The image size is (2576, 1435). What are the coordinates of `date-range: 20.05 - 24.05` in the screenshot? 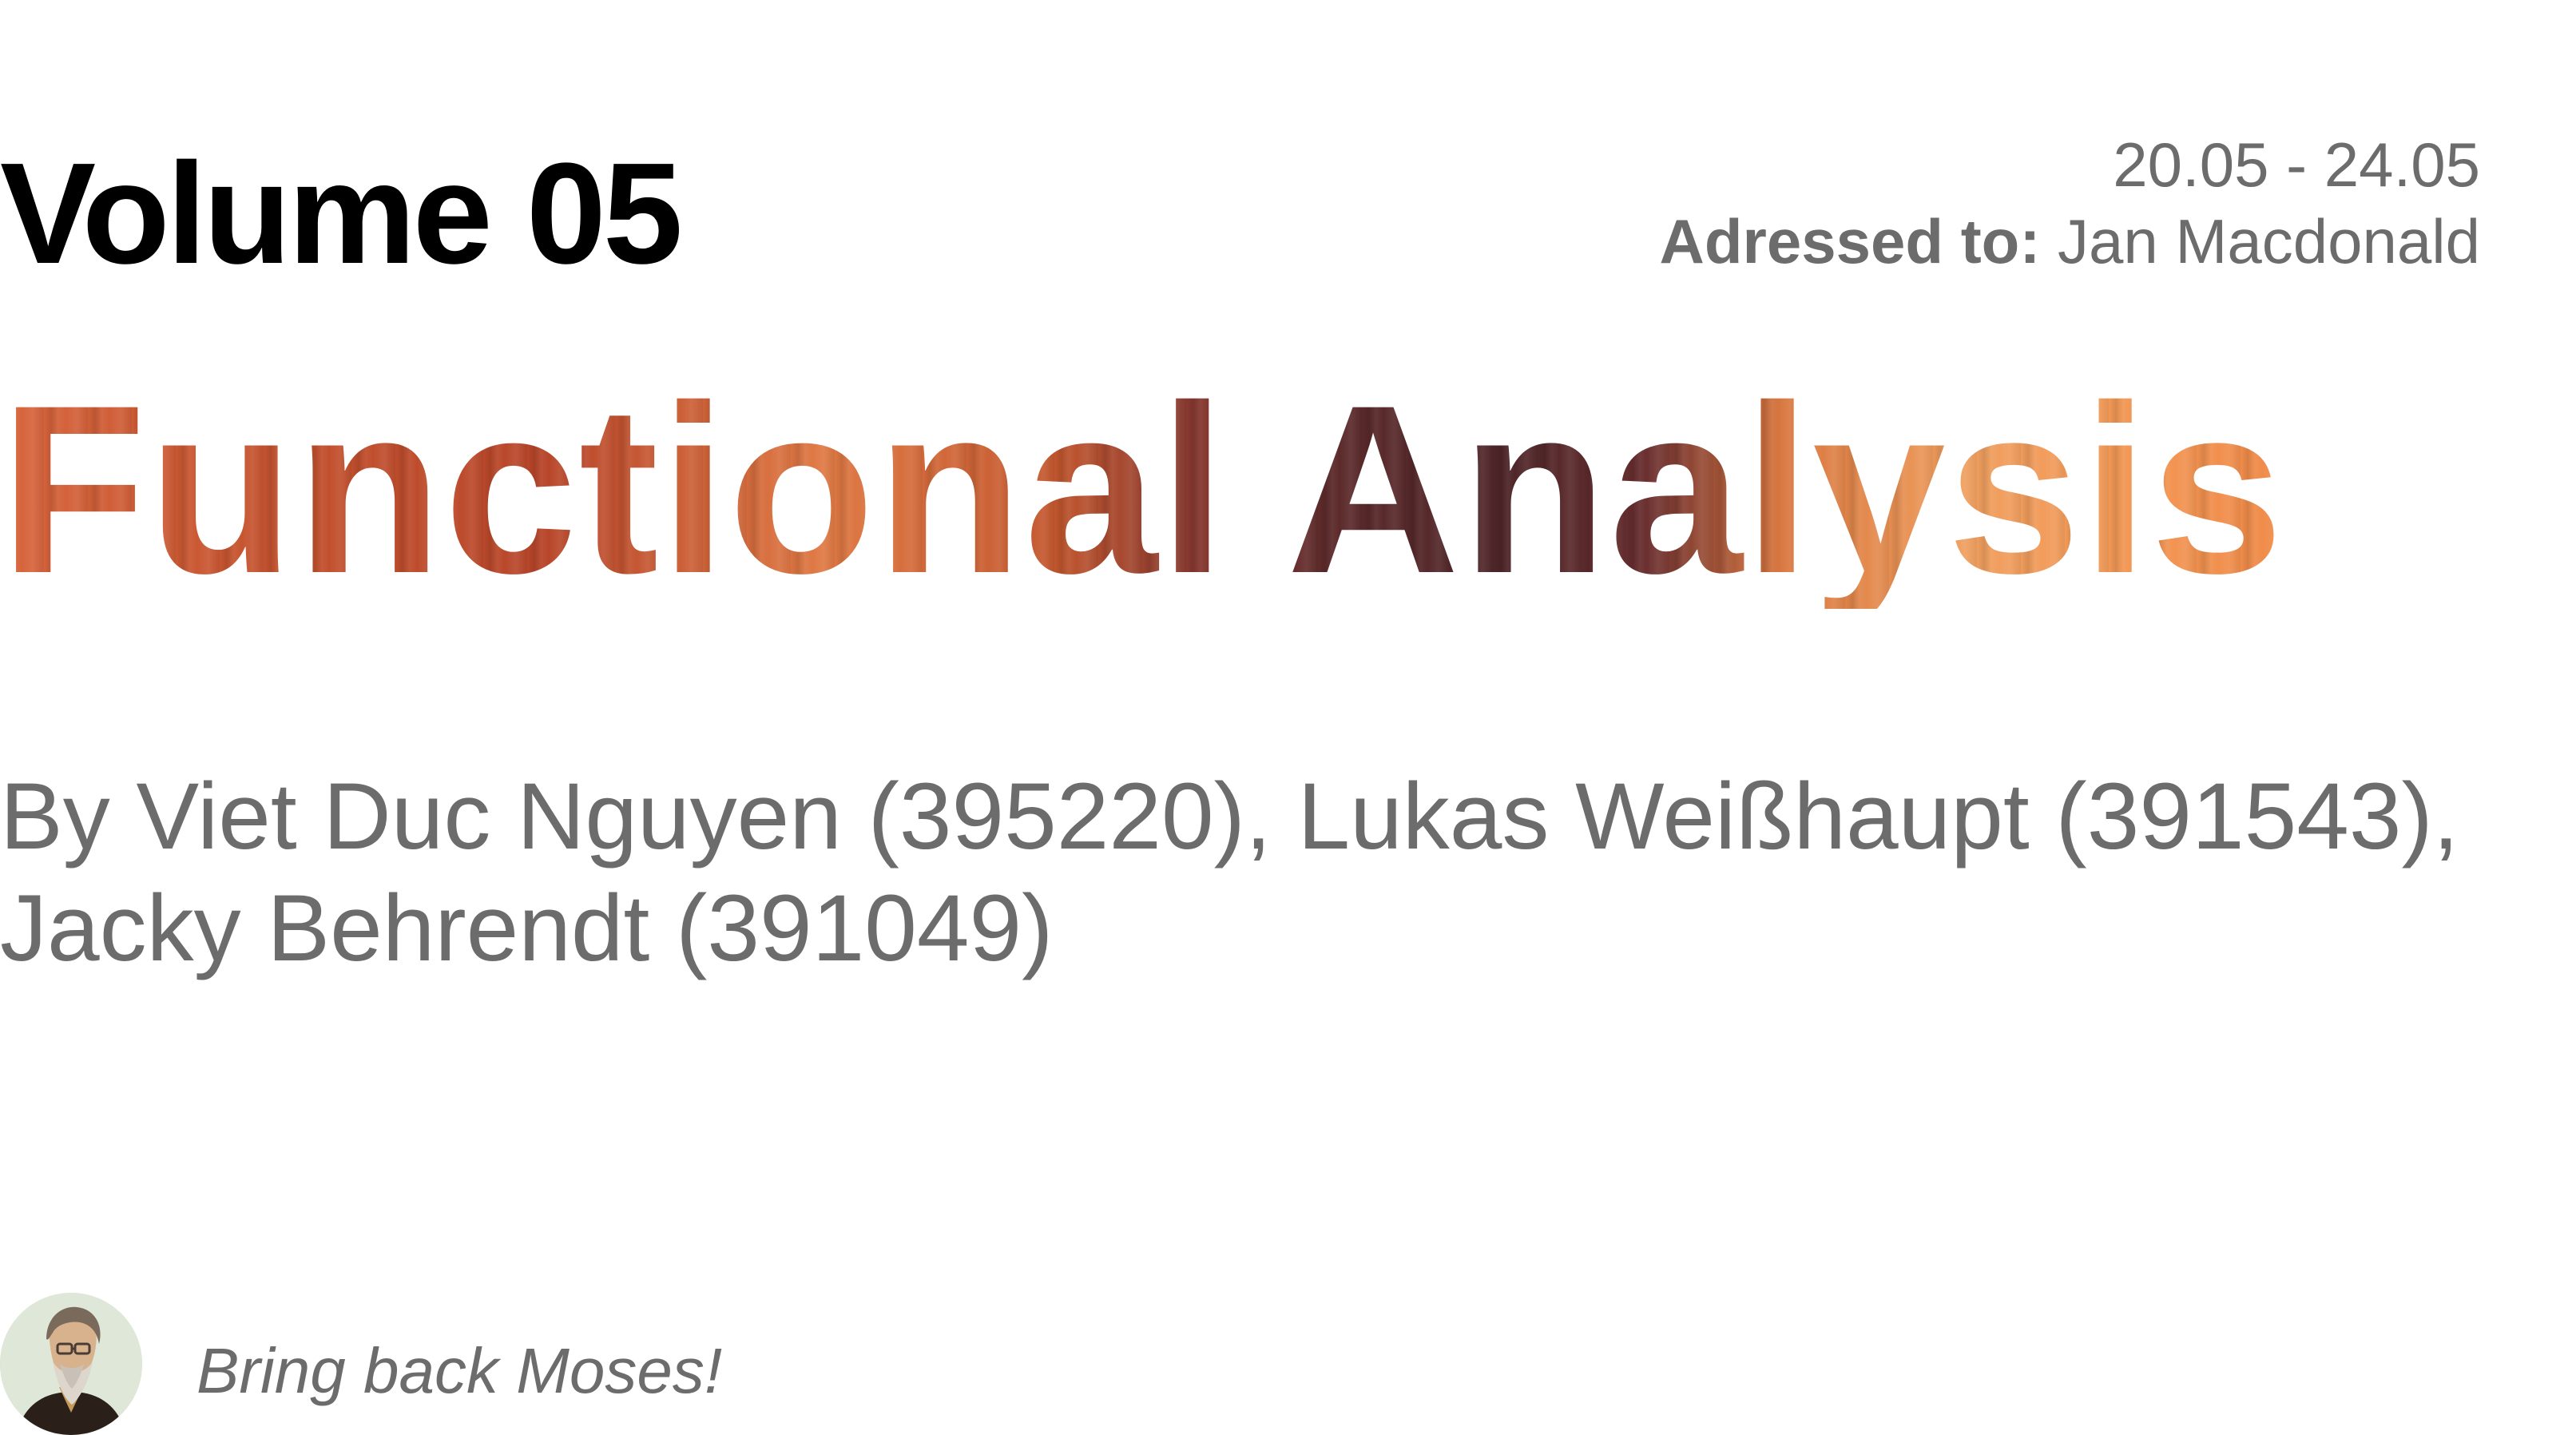 It's located at (2296, 165).